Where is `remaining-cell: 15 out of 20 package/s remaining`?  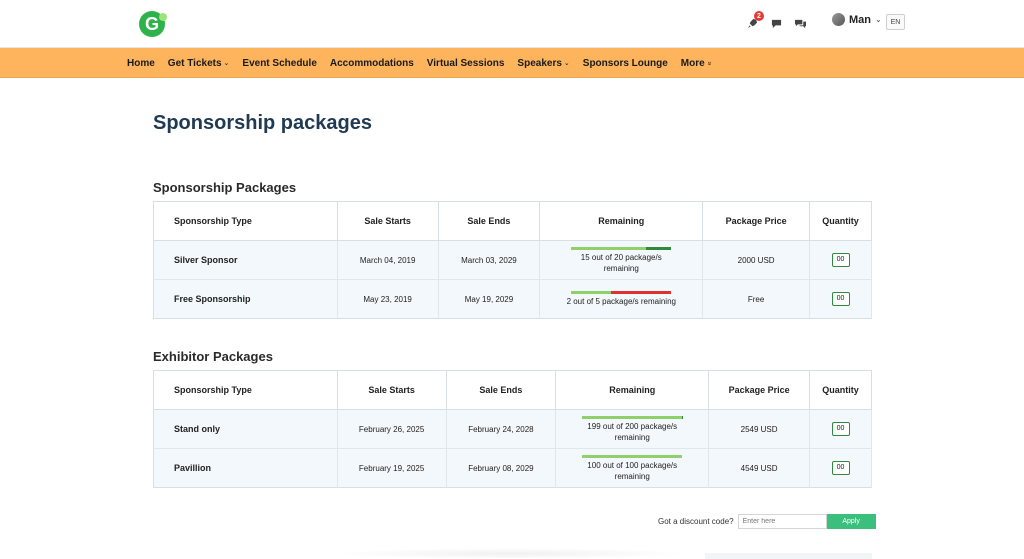 remaining-cell: 15 out of 20 package/s remaining is located at coordinates (621, 260).